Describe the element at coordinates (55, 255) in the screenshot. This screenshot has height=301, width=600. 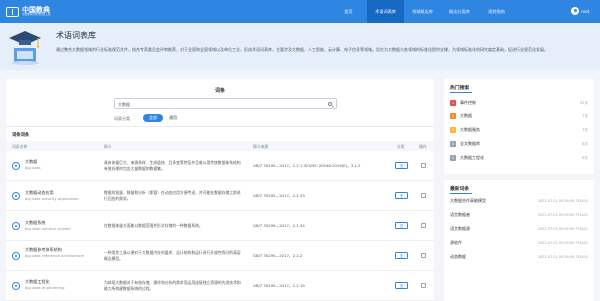
I see `term-en: big data reference architecture` at that location.